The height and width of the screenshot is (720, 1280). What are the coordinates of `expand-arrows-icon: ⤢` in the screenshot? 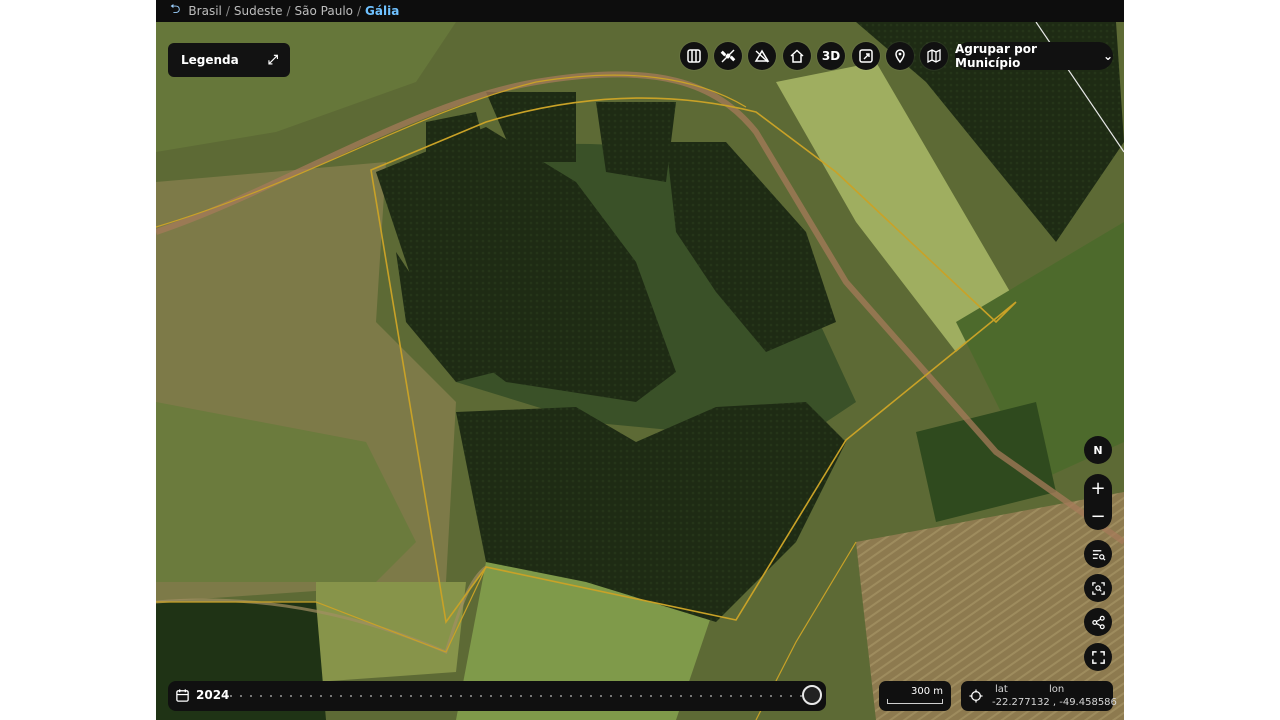 It's located at (273, 60).